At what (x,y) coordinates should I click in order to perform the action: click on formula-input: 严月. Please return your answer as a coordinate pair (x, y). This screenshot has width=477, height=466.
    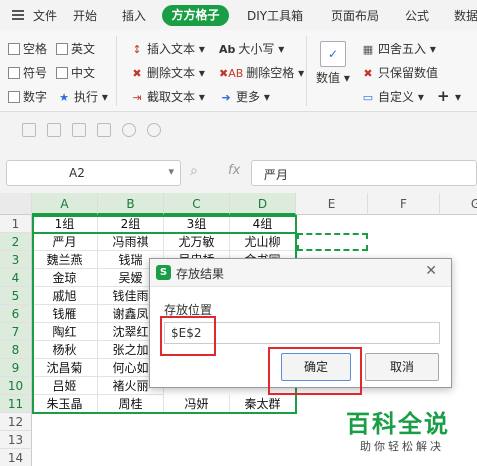
    Looking at the image, I should click on (364, 173).